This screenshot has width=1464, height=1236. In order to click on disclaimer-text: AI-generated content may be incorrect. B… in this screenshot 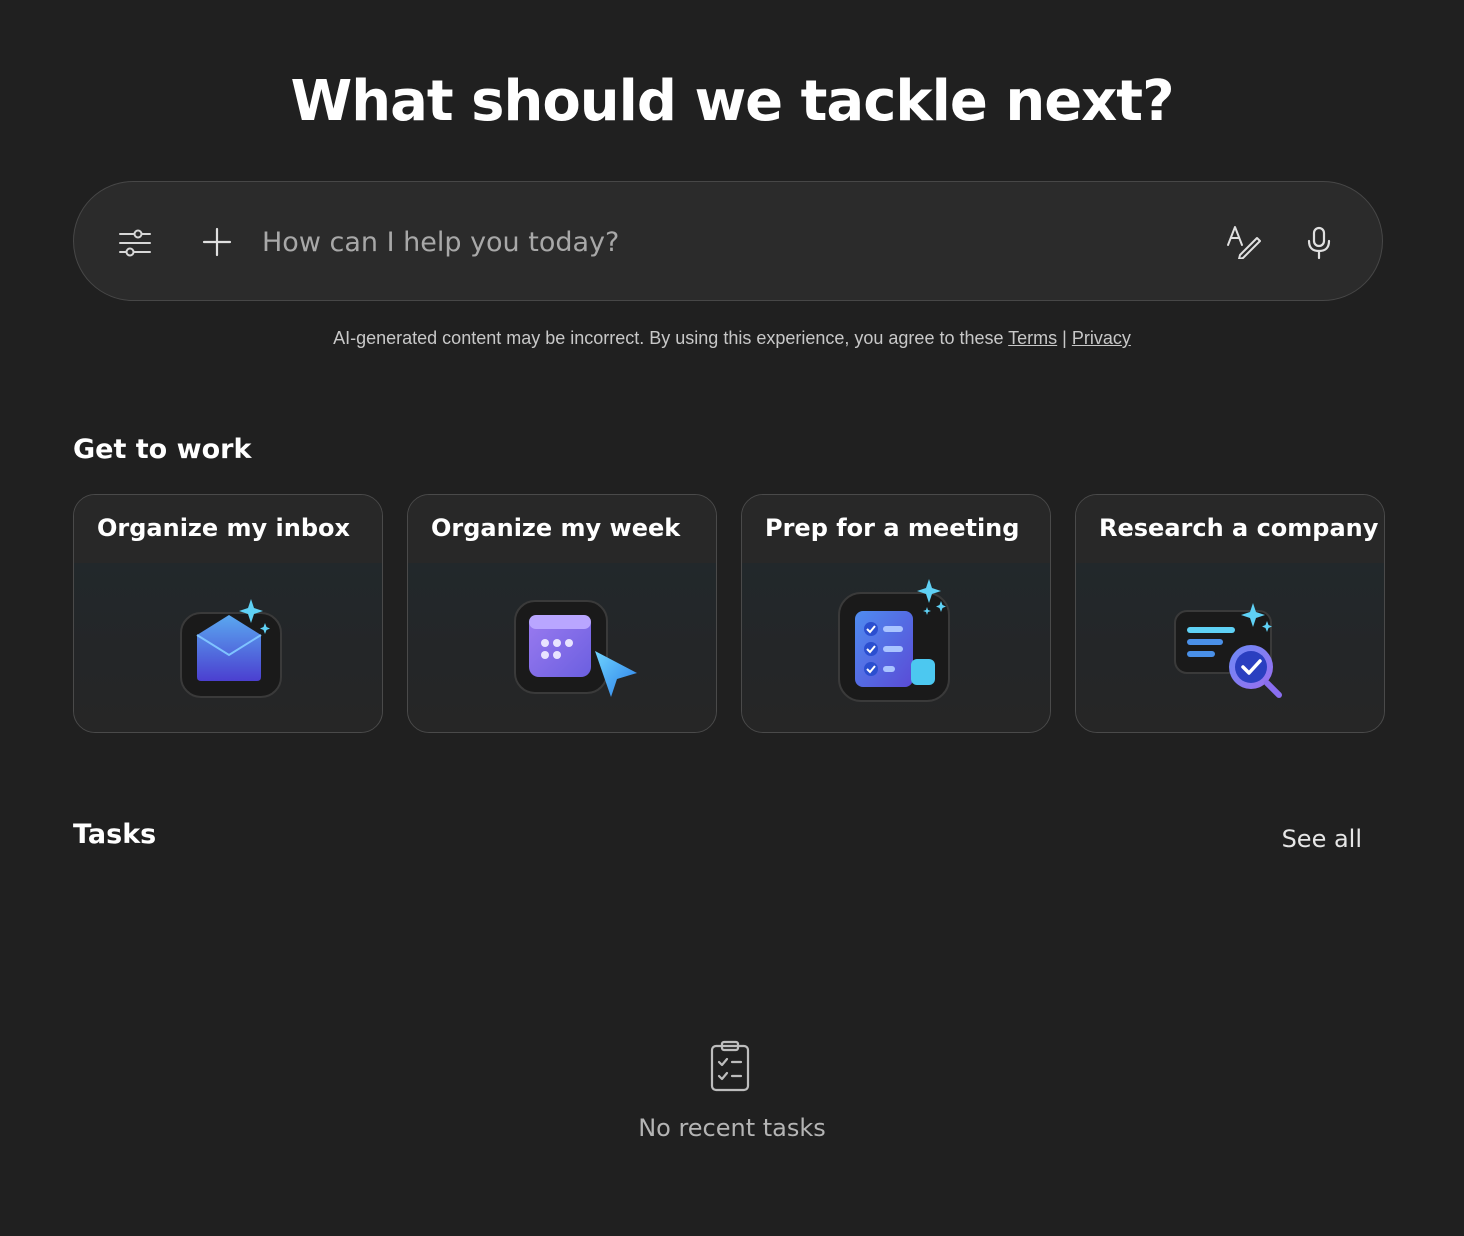, I will do `click(671, 338)`.